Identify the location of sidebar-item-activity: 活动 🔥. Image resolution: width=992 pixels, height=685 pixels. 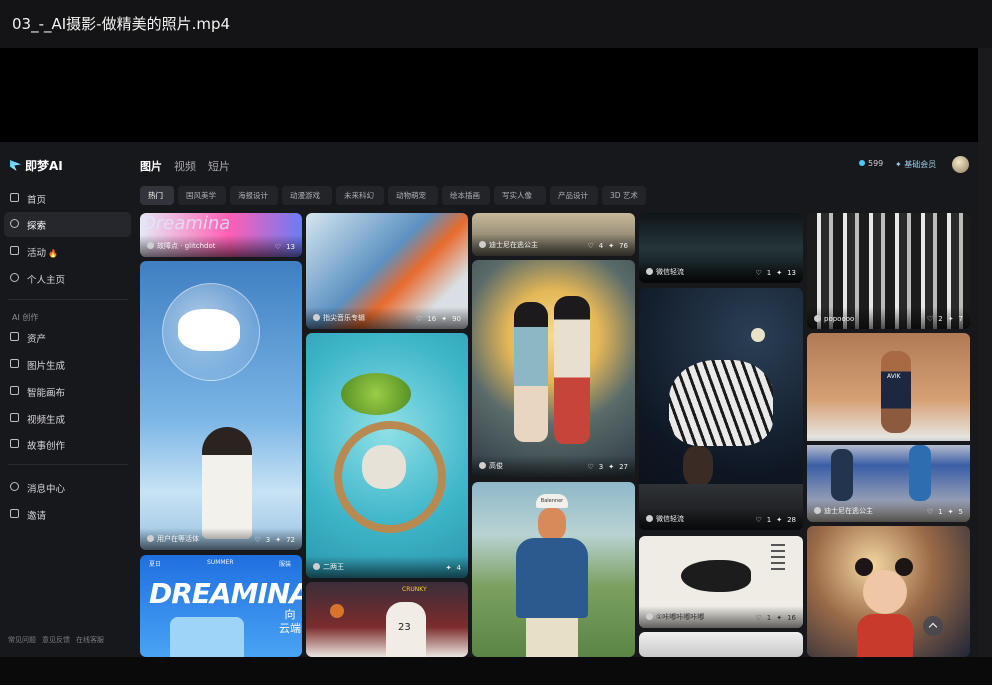
(67, 251).